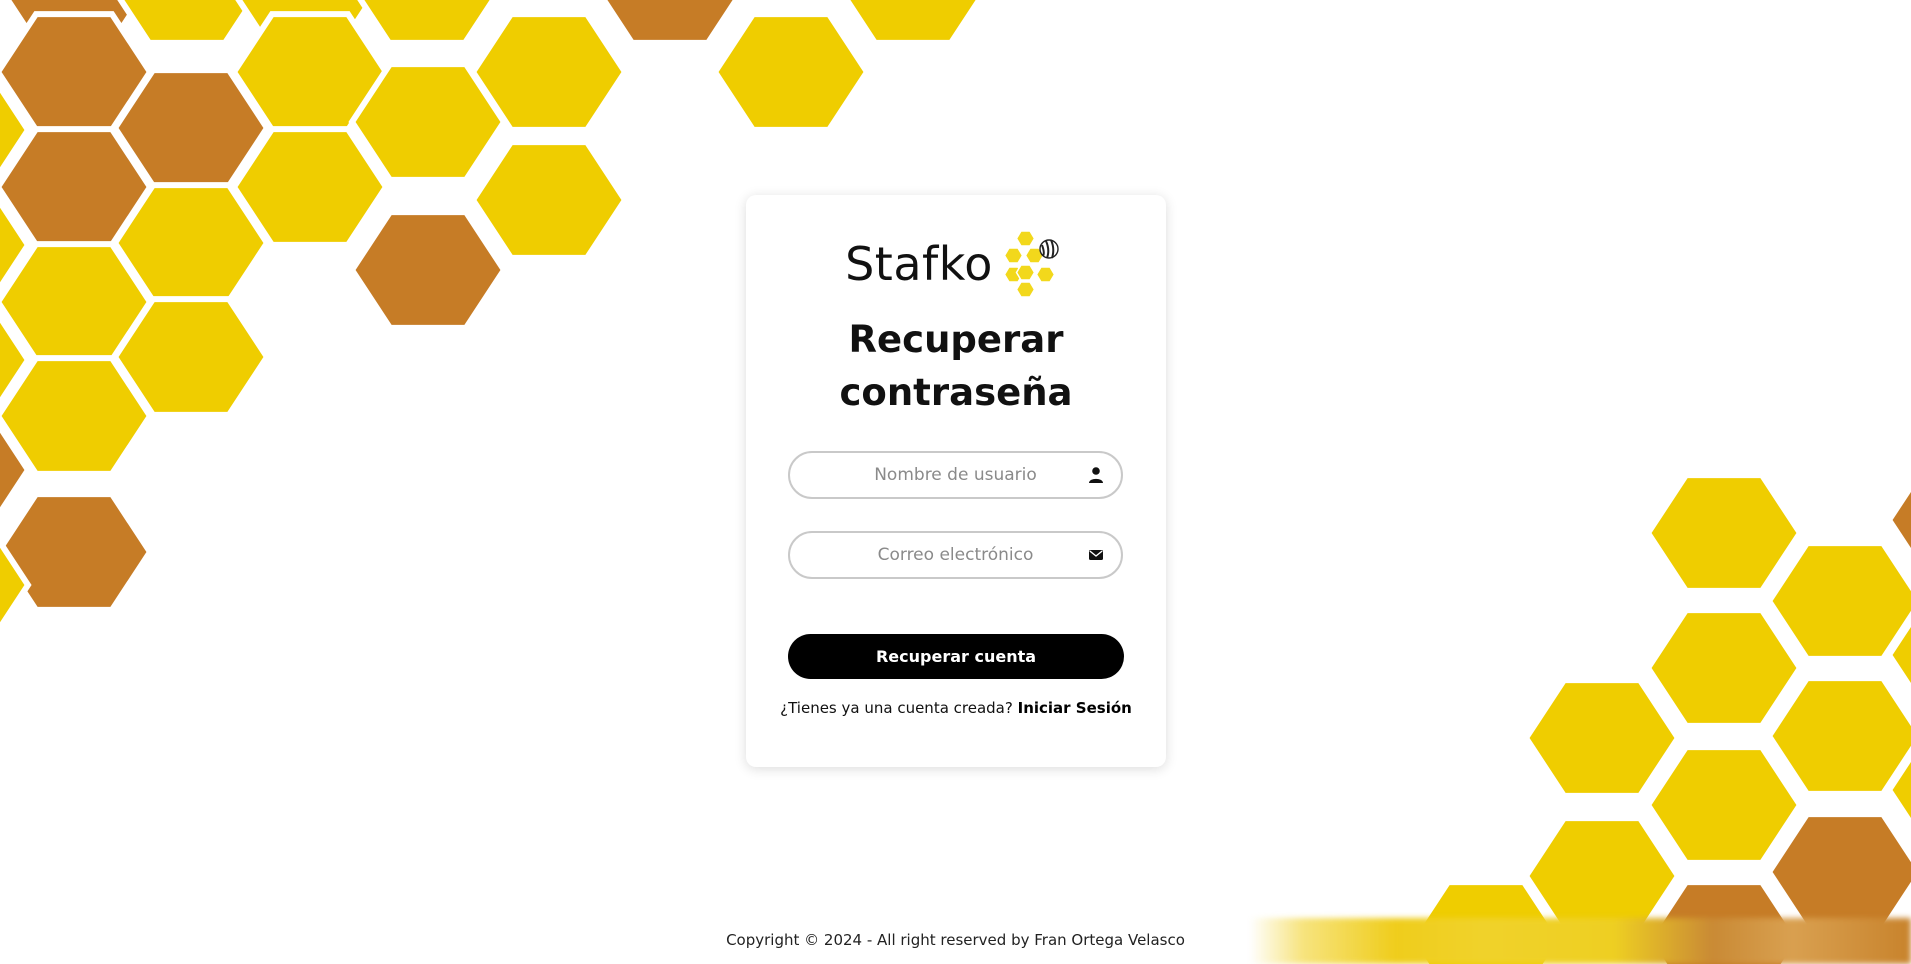 The width and height of the screenshot is (1911, 964). What do you see at coordinates (1096, 555) in the screenshot?
I see `envelope-icon` at bounding box center [1096, 555].